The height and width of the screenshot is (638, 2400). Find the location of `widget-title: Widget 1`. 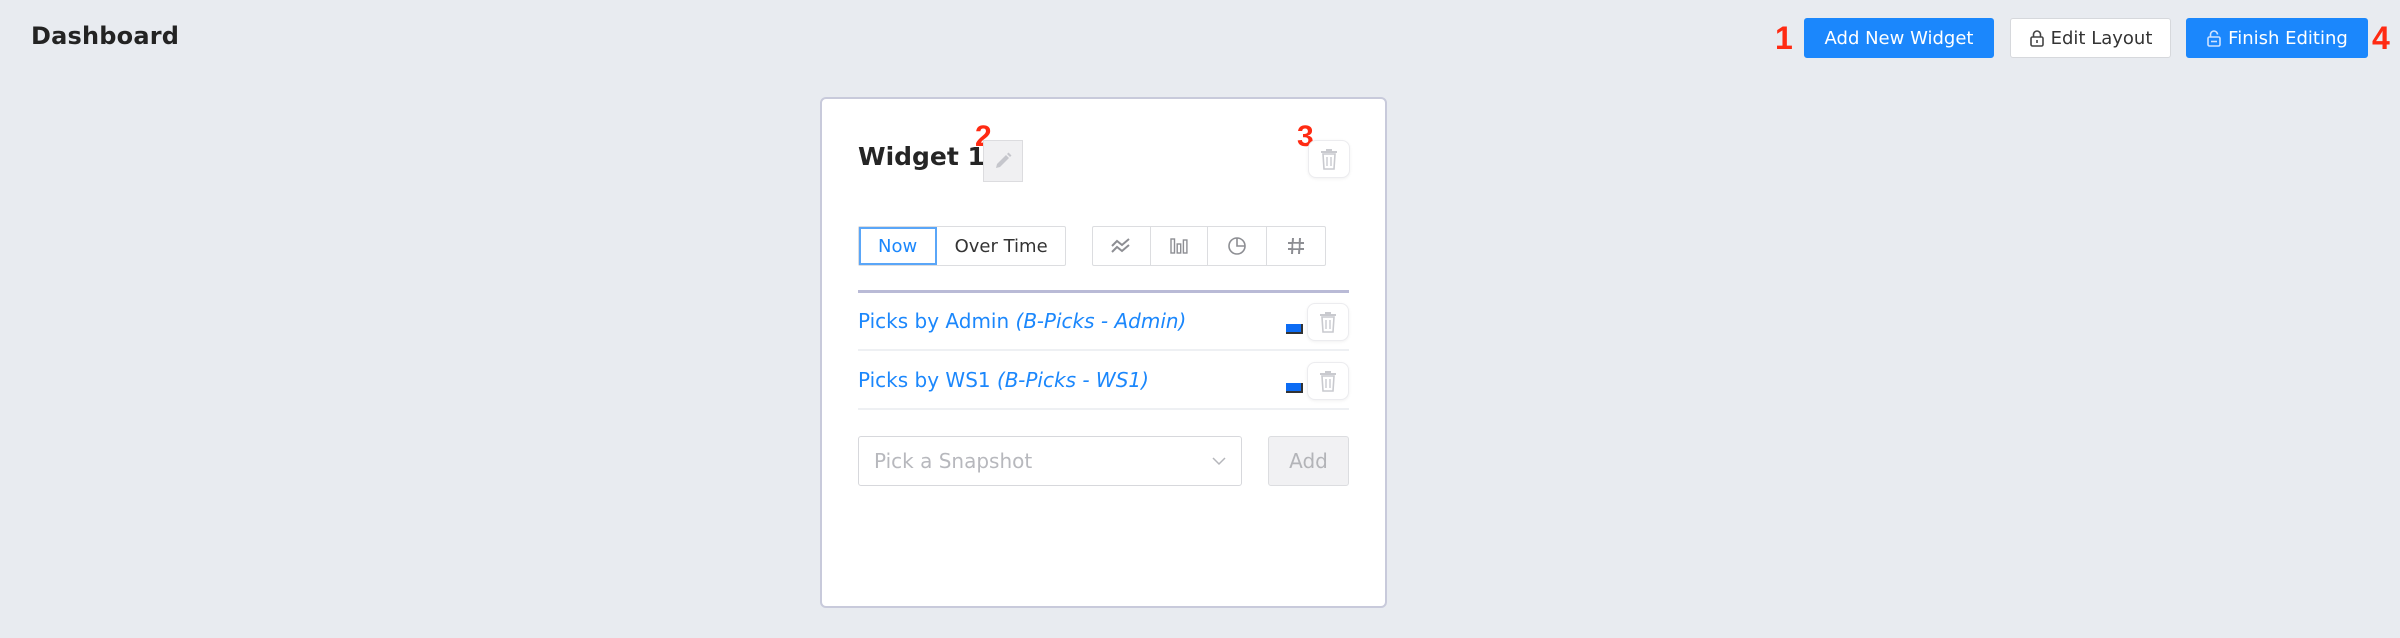

widget-title: Widget 1 is located at coordinates (921, 156).